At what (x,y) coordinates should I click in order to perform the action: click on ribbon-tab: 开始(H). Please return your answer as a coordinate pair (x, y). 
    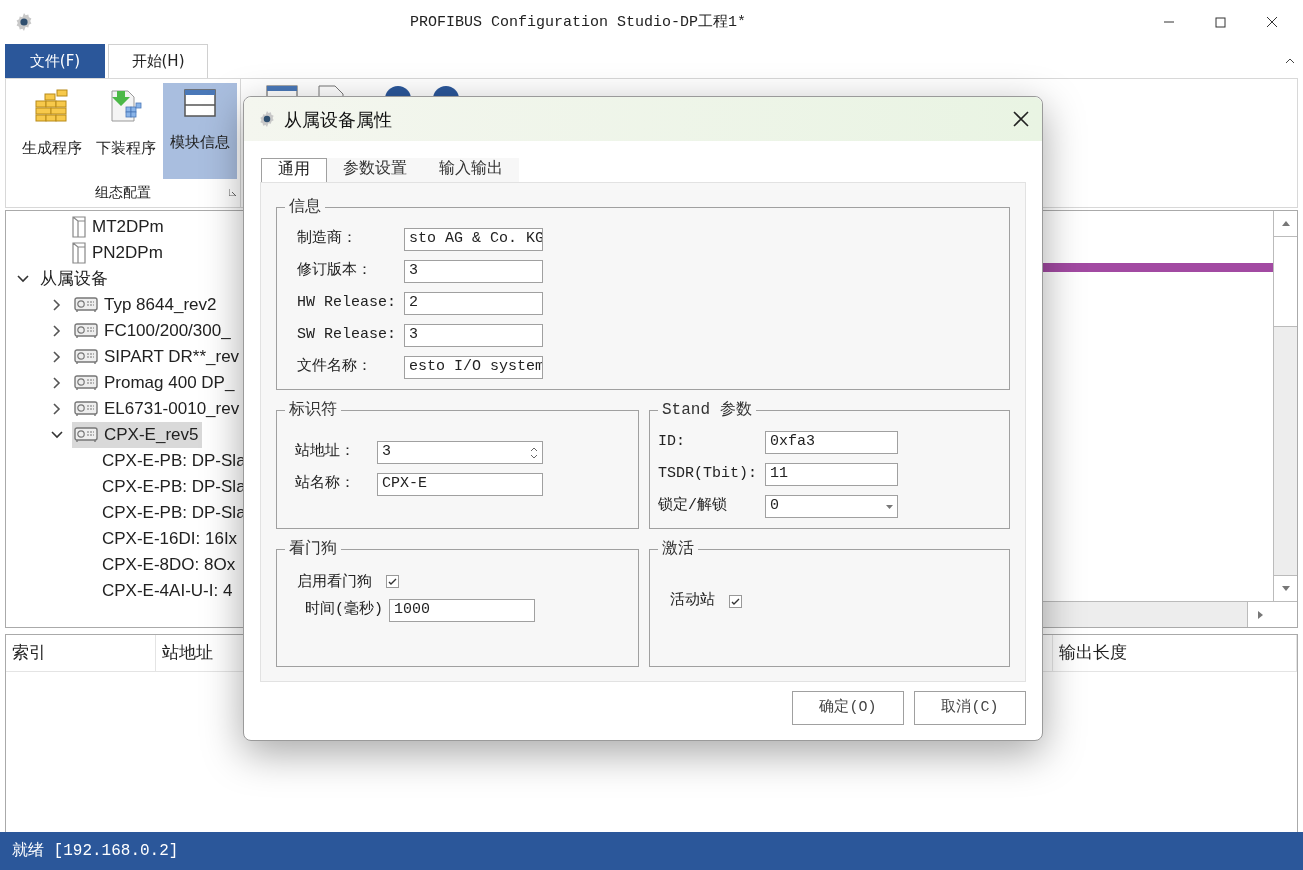
    Looking at the image, I should click on (158, 61).